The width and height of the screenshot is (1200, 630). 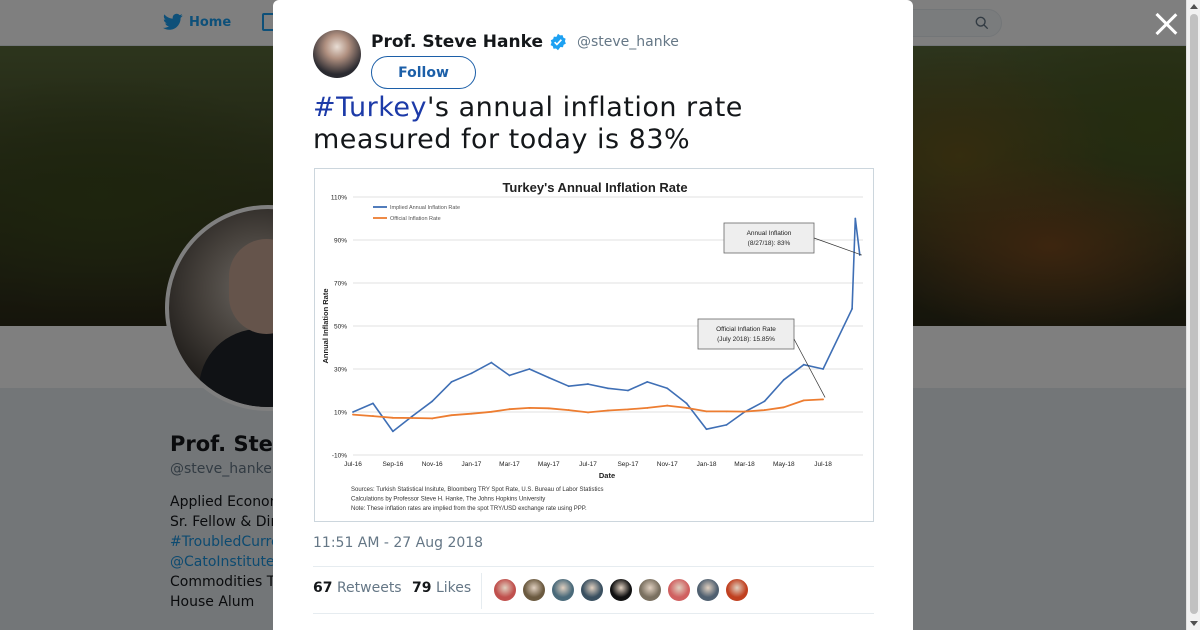 I want to click on legend-entry: Official Inflation Rate, so click(x=415, y=219).